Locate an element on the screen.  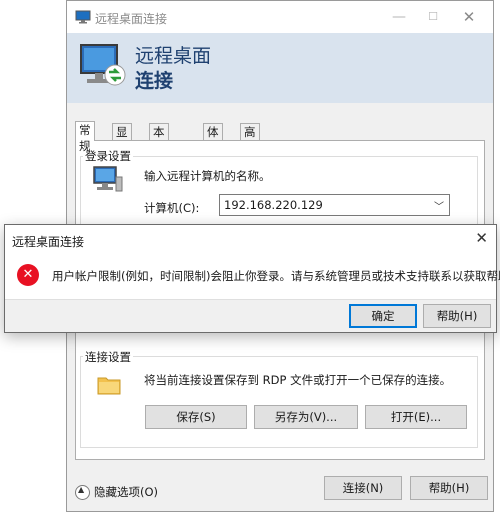
window-title: 远程桌面连接 is located at coordinates (131, 19).